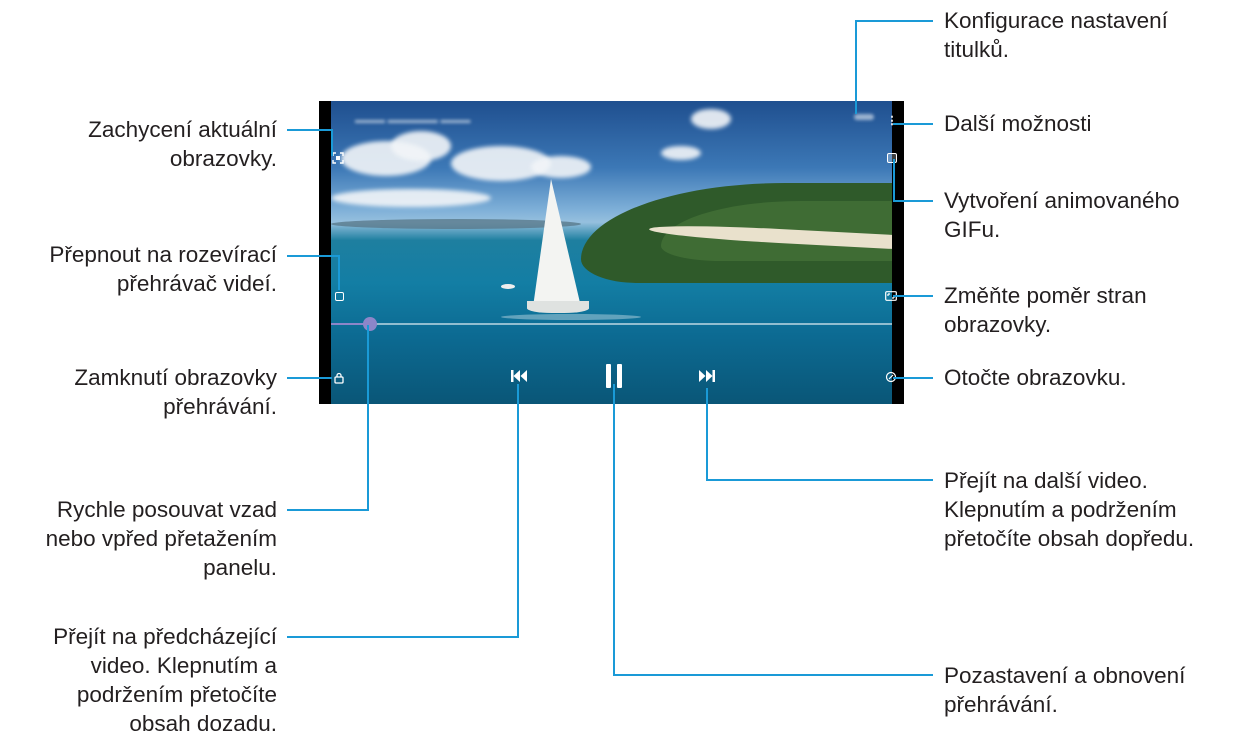 The width and height of the screenshot is (1244, 744). What do you see at coordinates (1062, 215) in the screenshot?
I see `label-create-gif: Vytvoření animovaného GIFu.` at bounding box center [1062, 215].